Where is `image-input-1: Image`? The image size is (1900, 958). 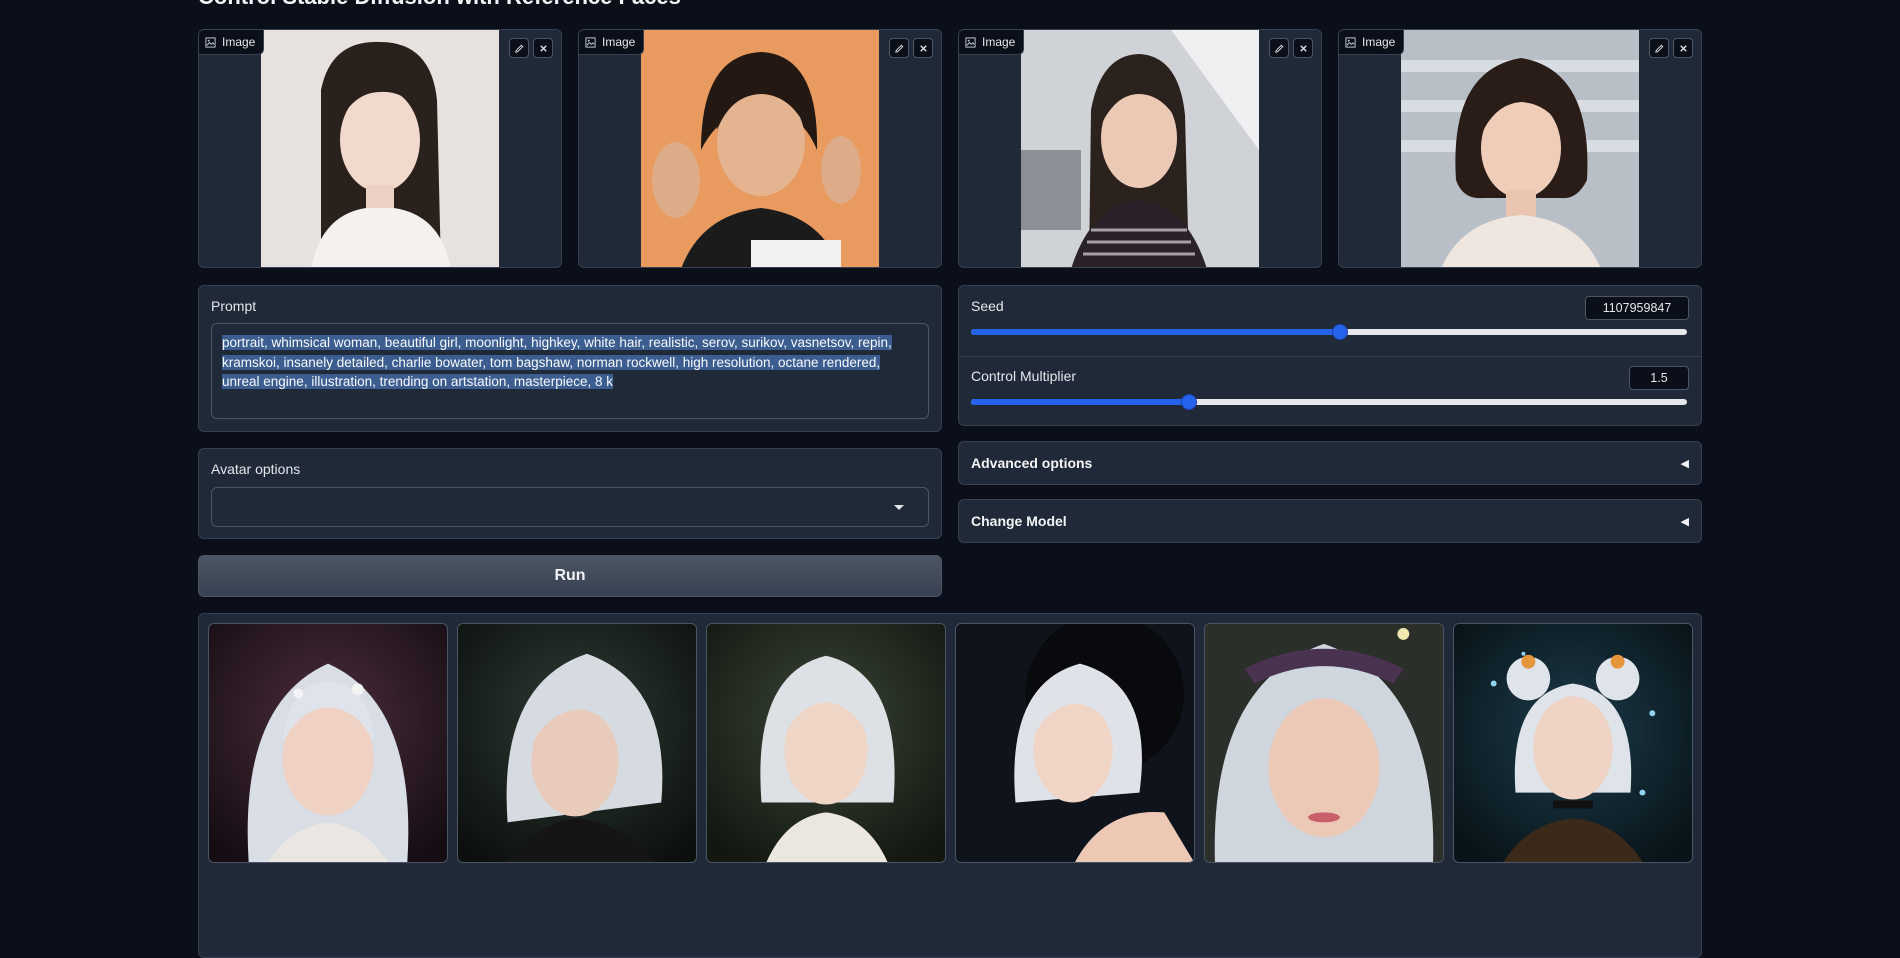
image-input-1: Image is located at coordinates (380, 148).